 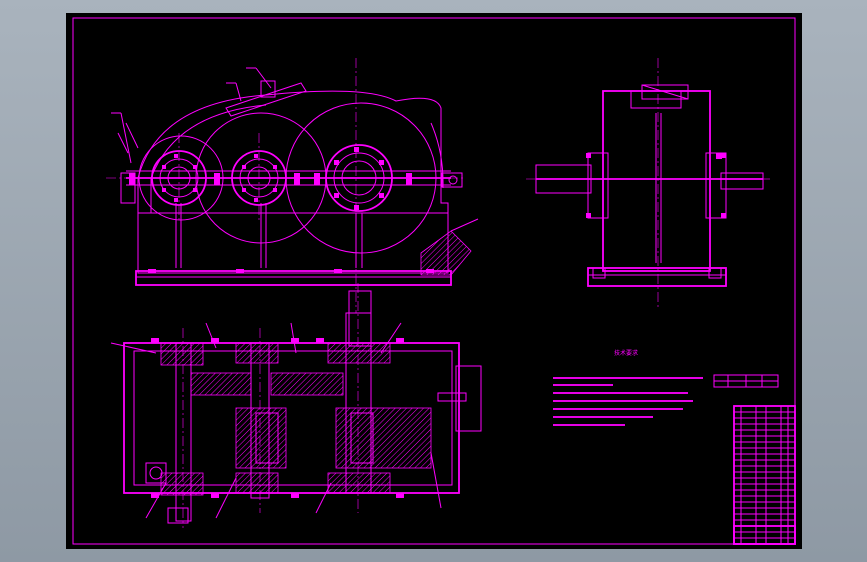 What do you see at coordinates (628, 387) in the screenshot?
I see `technical-requirements: 技术要求` at bounding box center [628, 387].